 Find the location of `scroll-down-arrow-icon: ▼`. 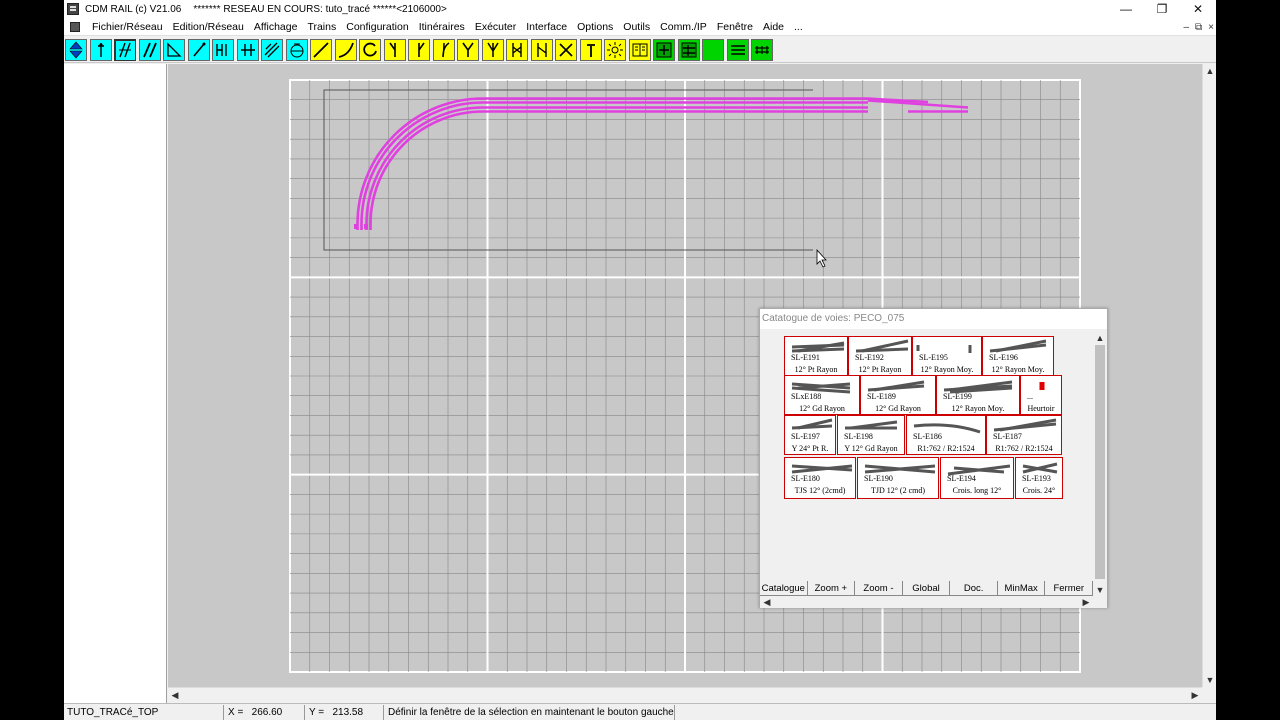

scroll-down-arrow-icon: ▼ is located at coordinates (1209, 680).